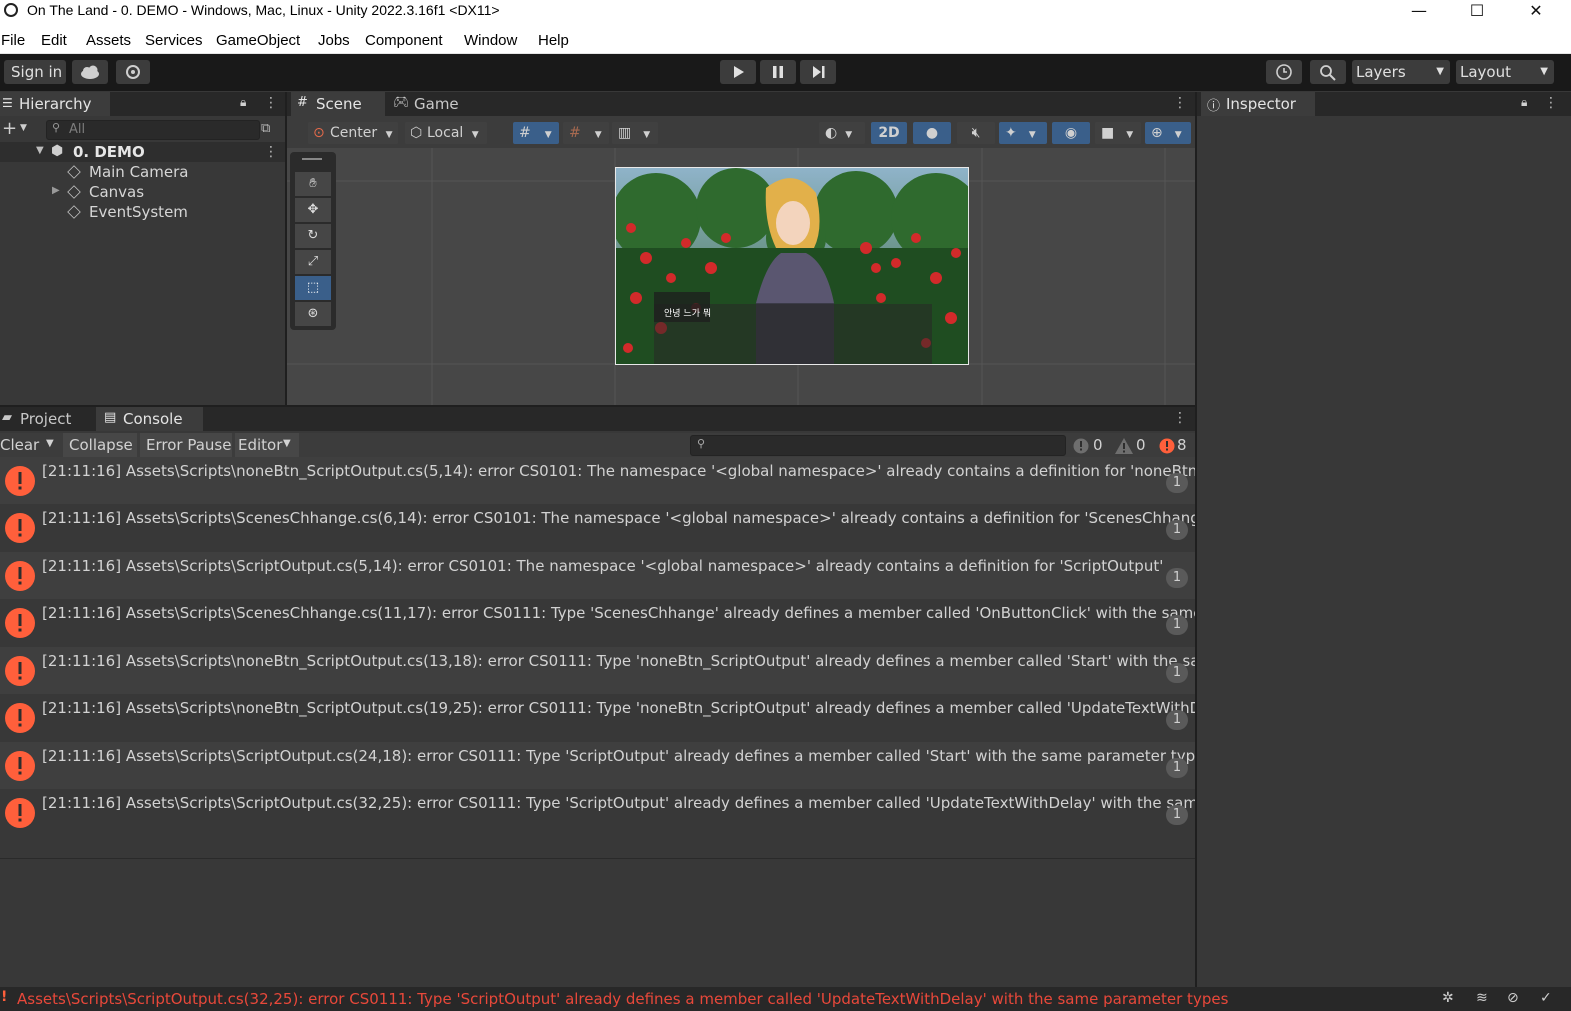 The height and width of the screenshot is (1011, 1571). I want to click on error-filter-toggle: 8, so click(1176, 446).